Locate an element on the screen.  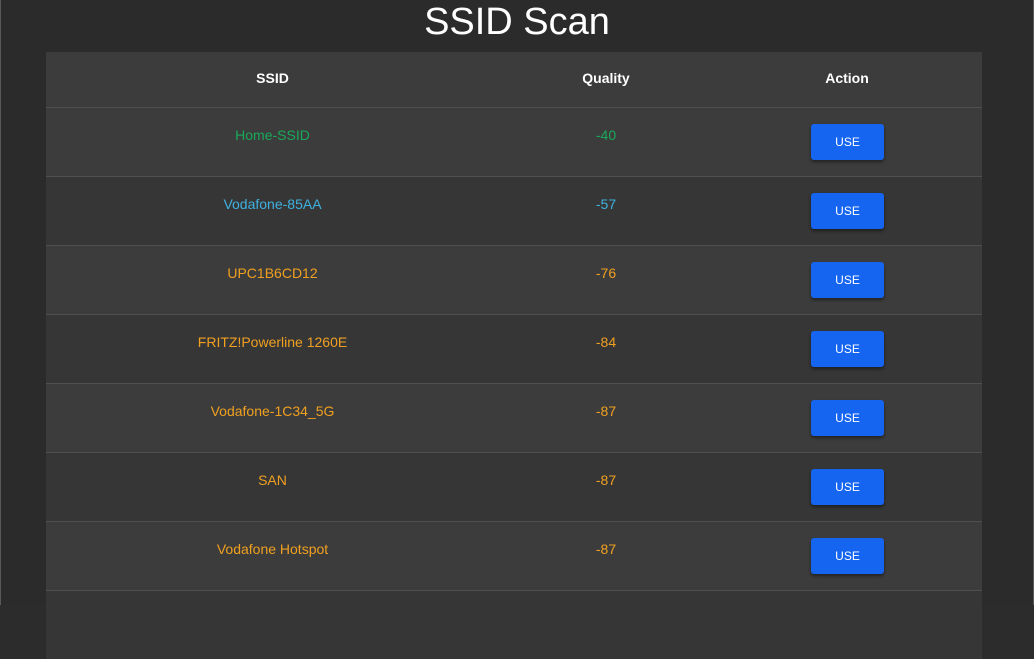
page-title: SSID Scan is located at coordinates (517, 22).